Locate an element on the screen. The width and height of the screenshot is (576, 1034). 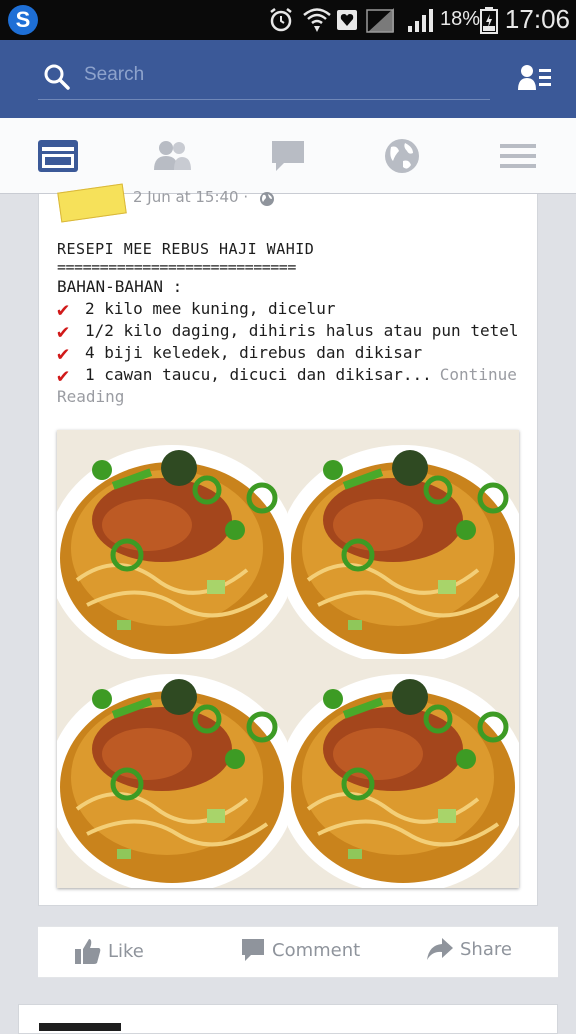
next-feed-post is located at coordinates (288, 1019).